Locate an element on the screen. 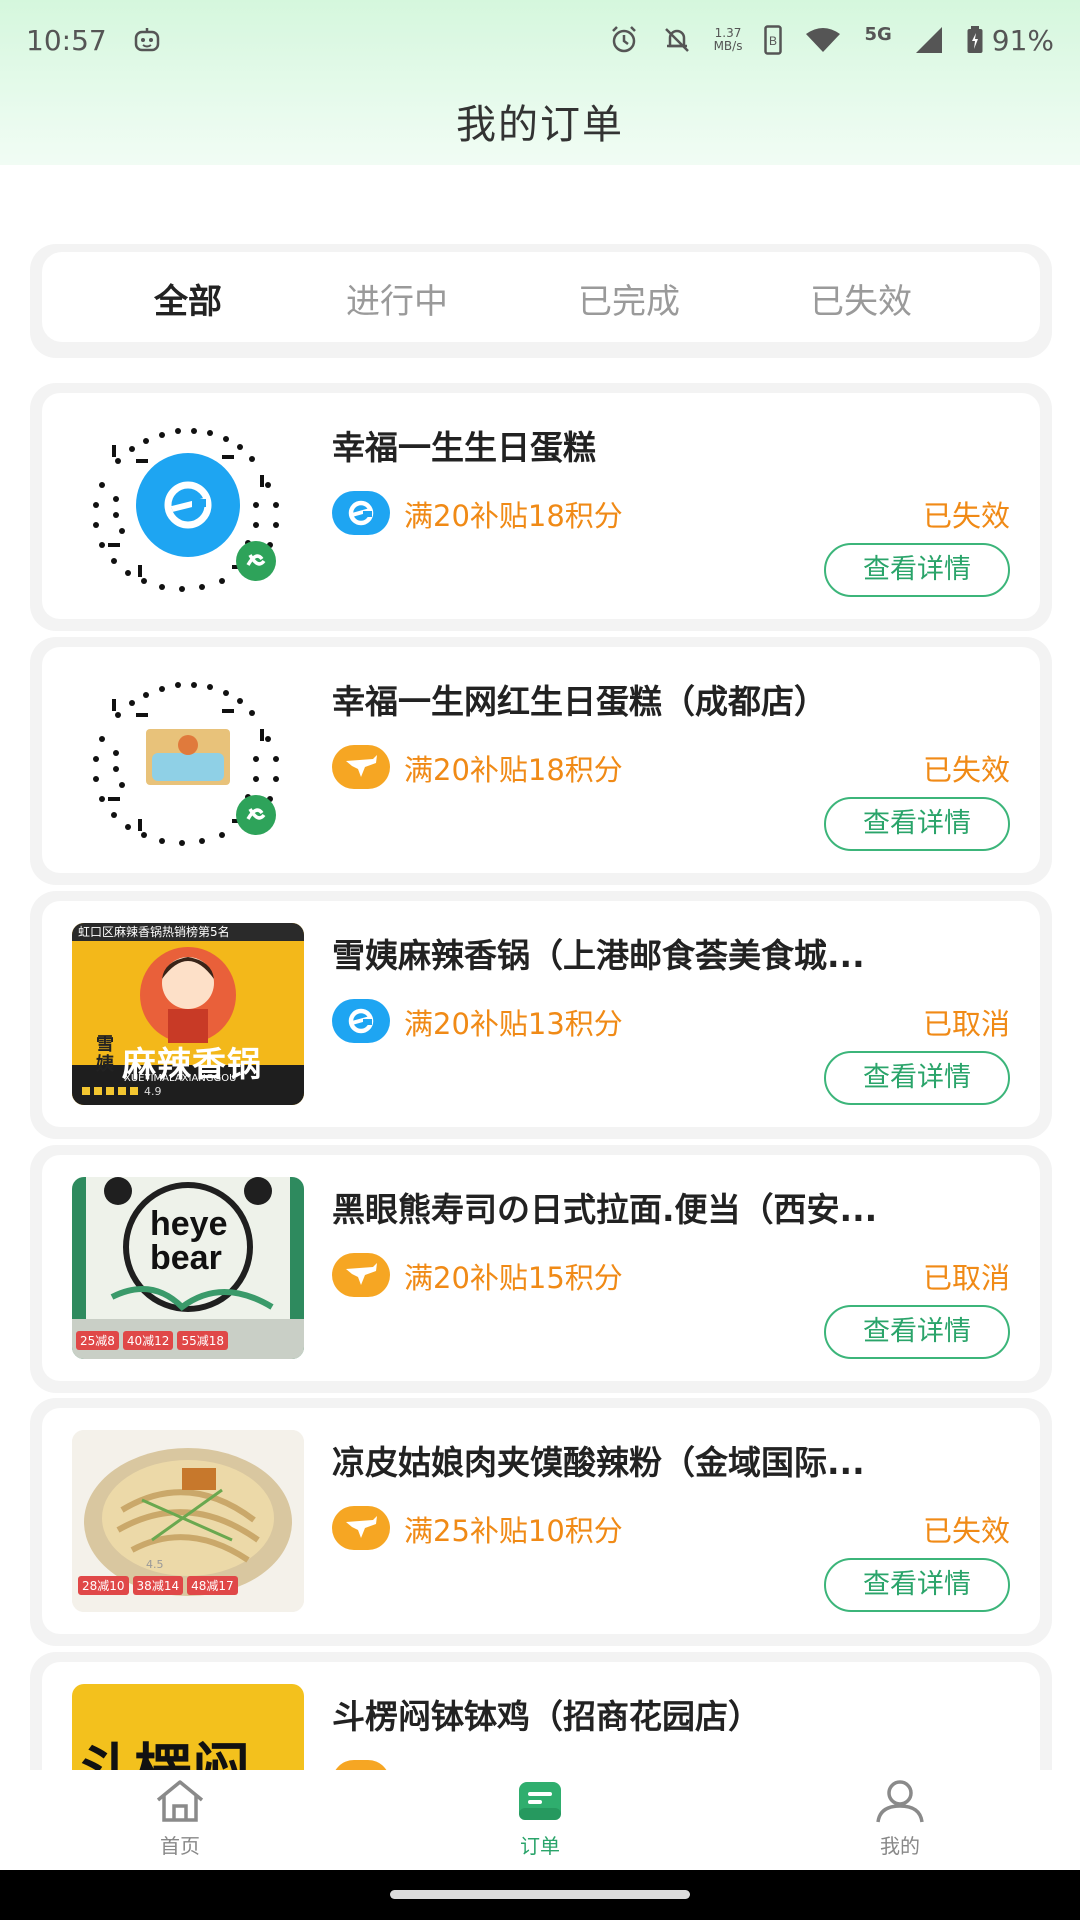 Image resolution: width=1080 pixels, height=1920 pixels. shop-name: 幸福一生生日蛋糕 is located at coordinates (464, 447).